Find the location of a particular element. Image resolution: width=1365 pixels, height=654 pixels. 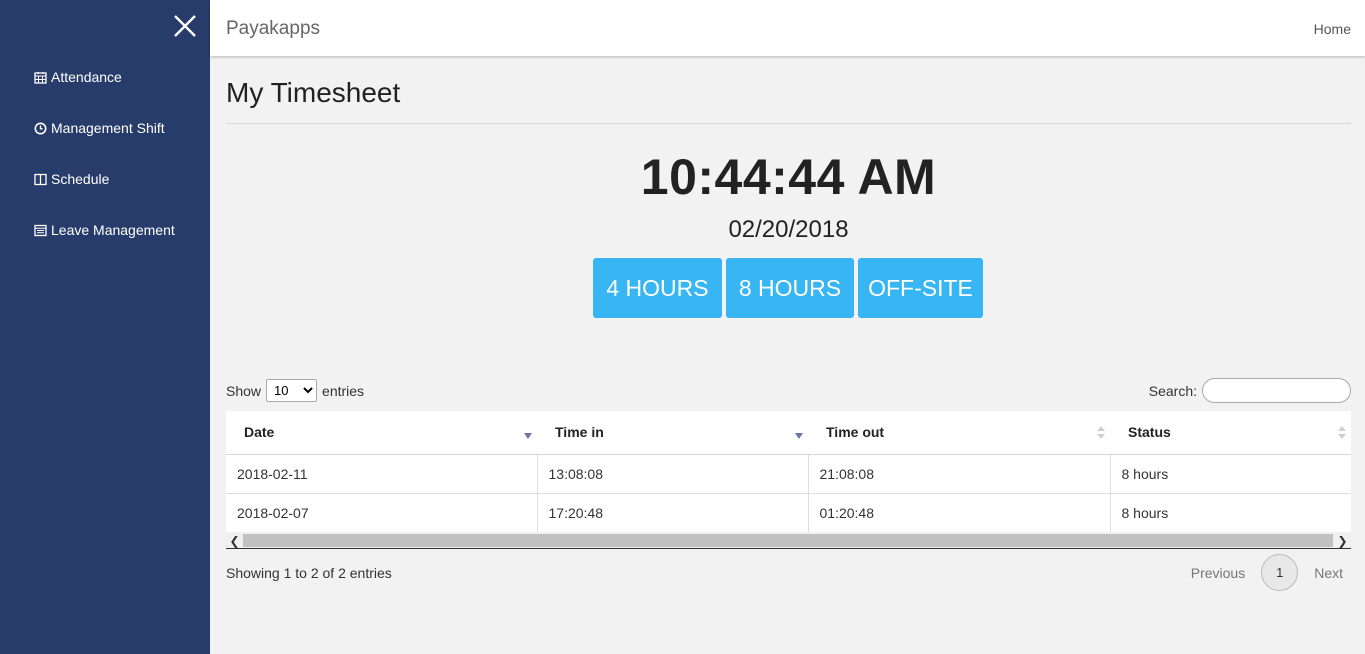

sidebar-item-label: Management Shift is located at coordinates (108, 128).